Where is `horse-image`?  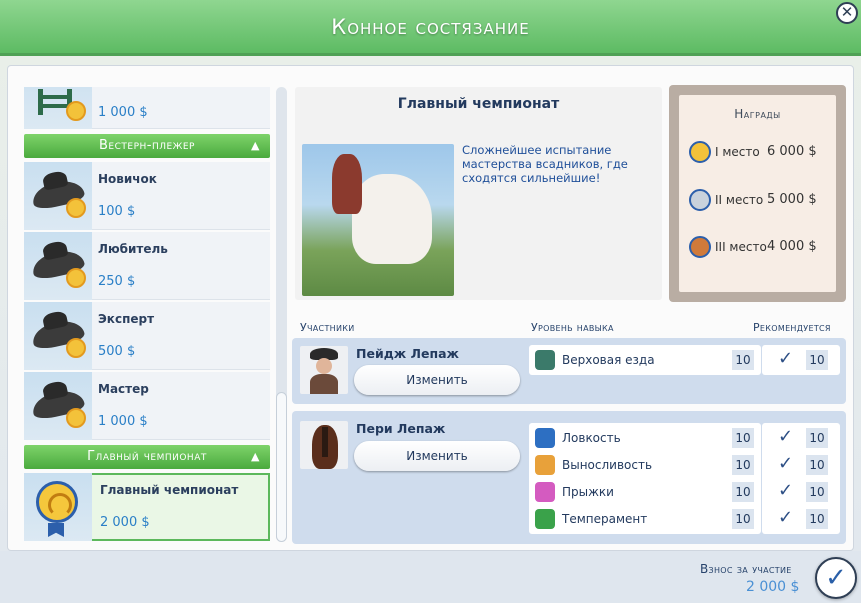 horse-image is located at coordinates (392, 219).